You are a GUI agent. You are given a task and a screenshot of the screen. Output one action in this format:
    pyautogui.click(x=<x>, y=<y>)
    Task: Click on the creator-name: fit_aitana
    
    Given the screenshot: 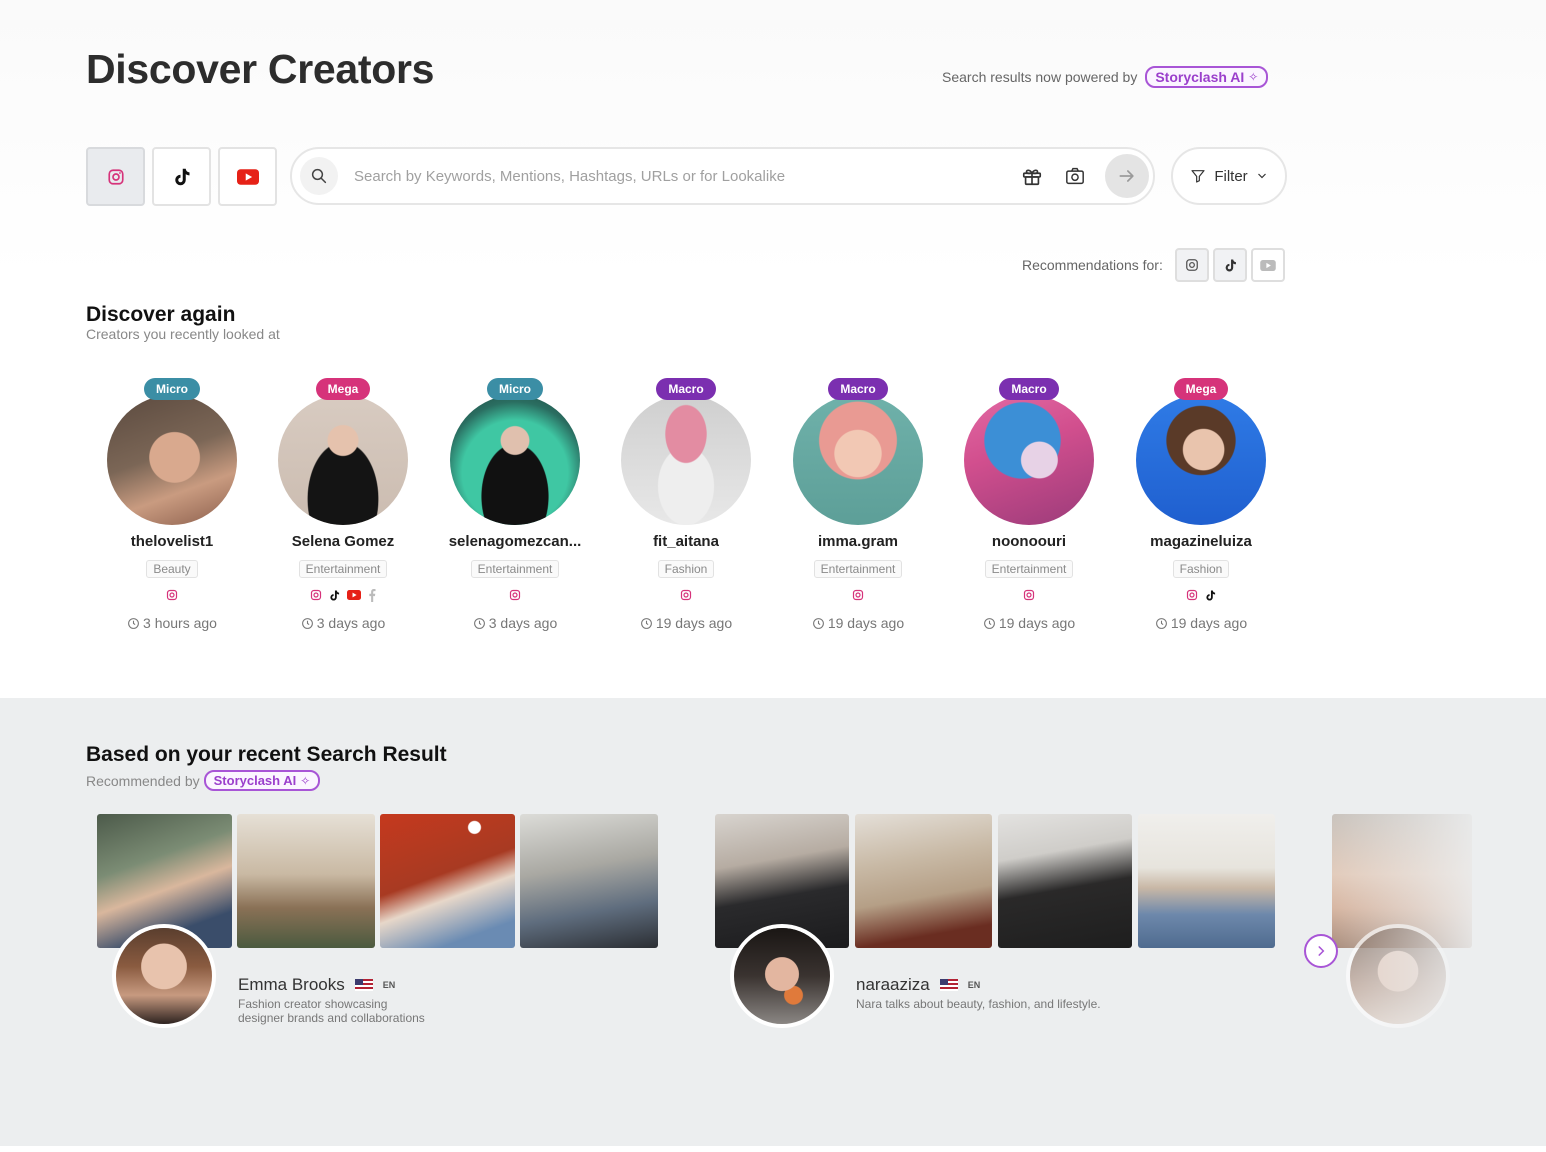 What is the action you would take?
    pyautogui.click(x=686, y=541)
    